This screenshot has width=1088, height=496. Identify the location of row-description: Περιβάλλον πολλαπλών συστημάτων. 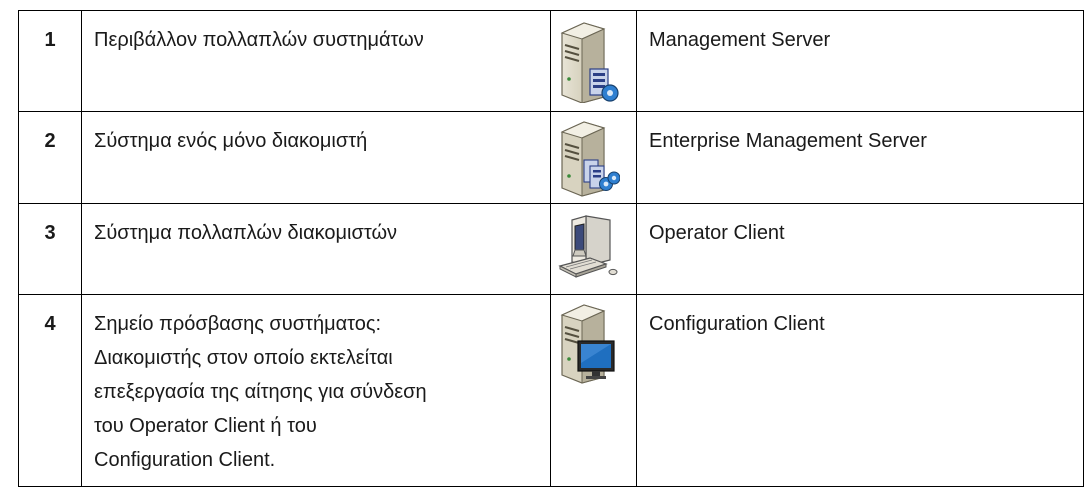
(259, 40).